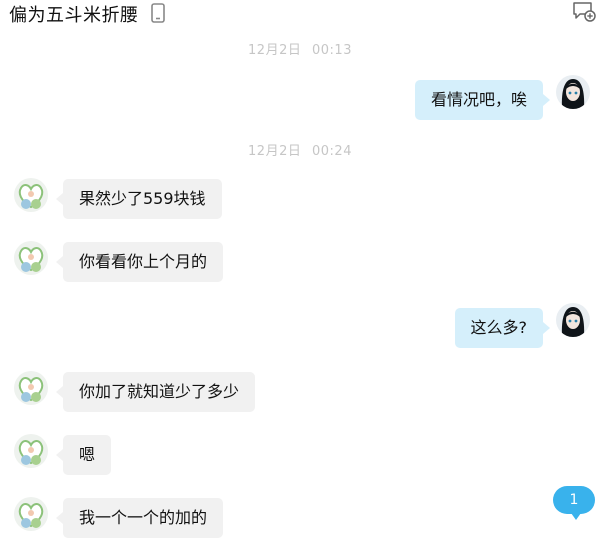 The height and width of the screenshot is (538, 600). Describe the element at coordinates (300, 13) in the screenshot. I see `chat-header: 偏为五斗米折腰` at that location.